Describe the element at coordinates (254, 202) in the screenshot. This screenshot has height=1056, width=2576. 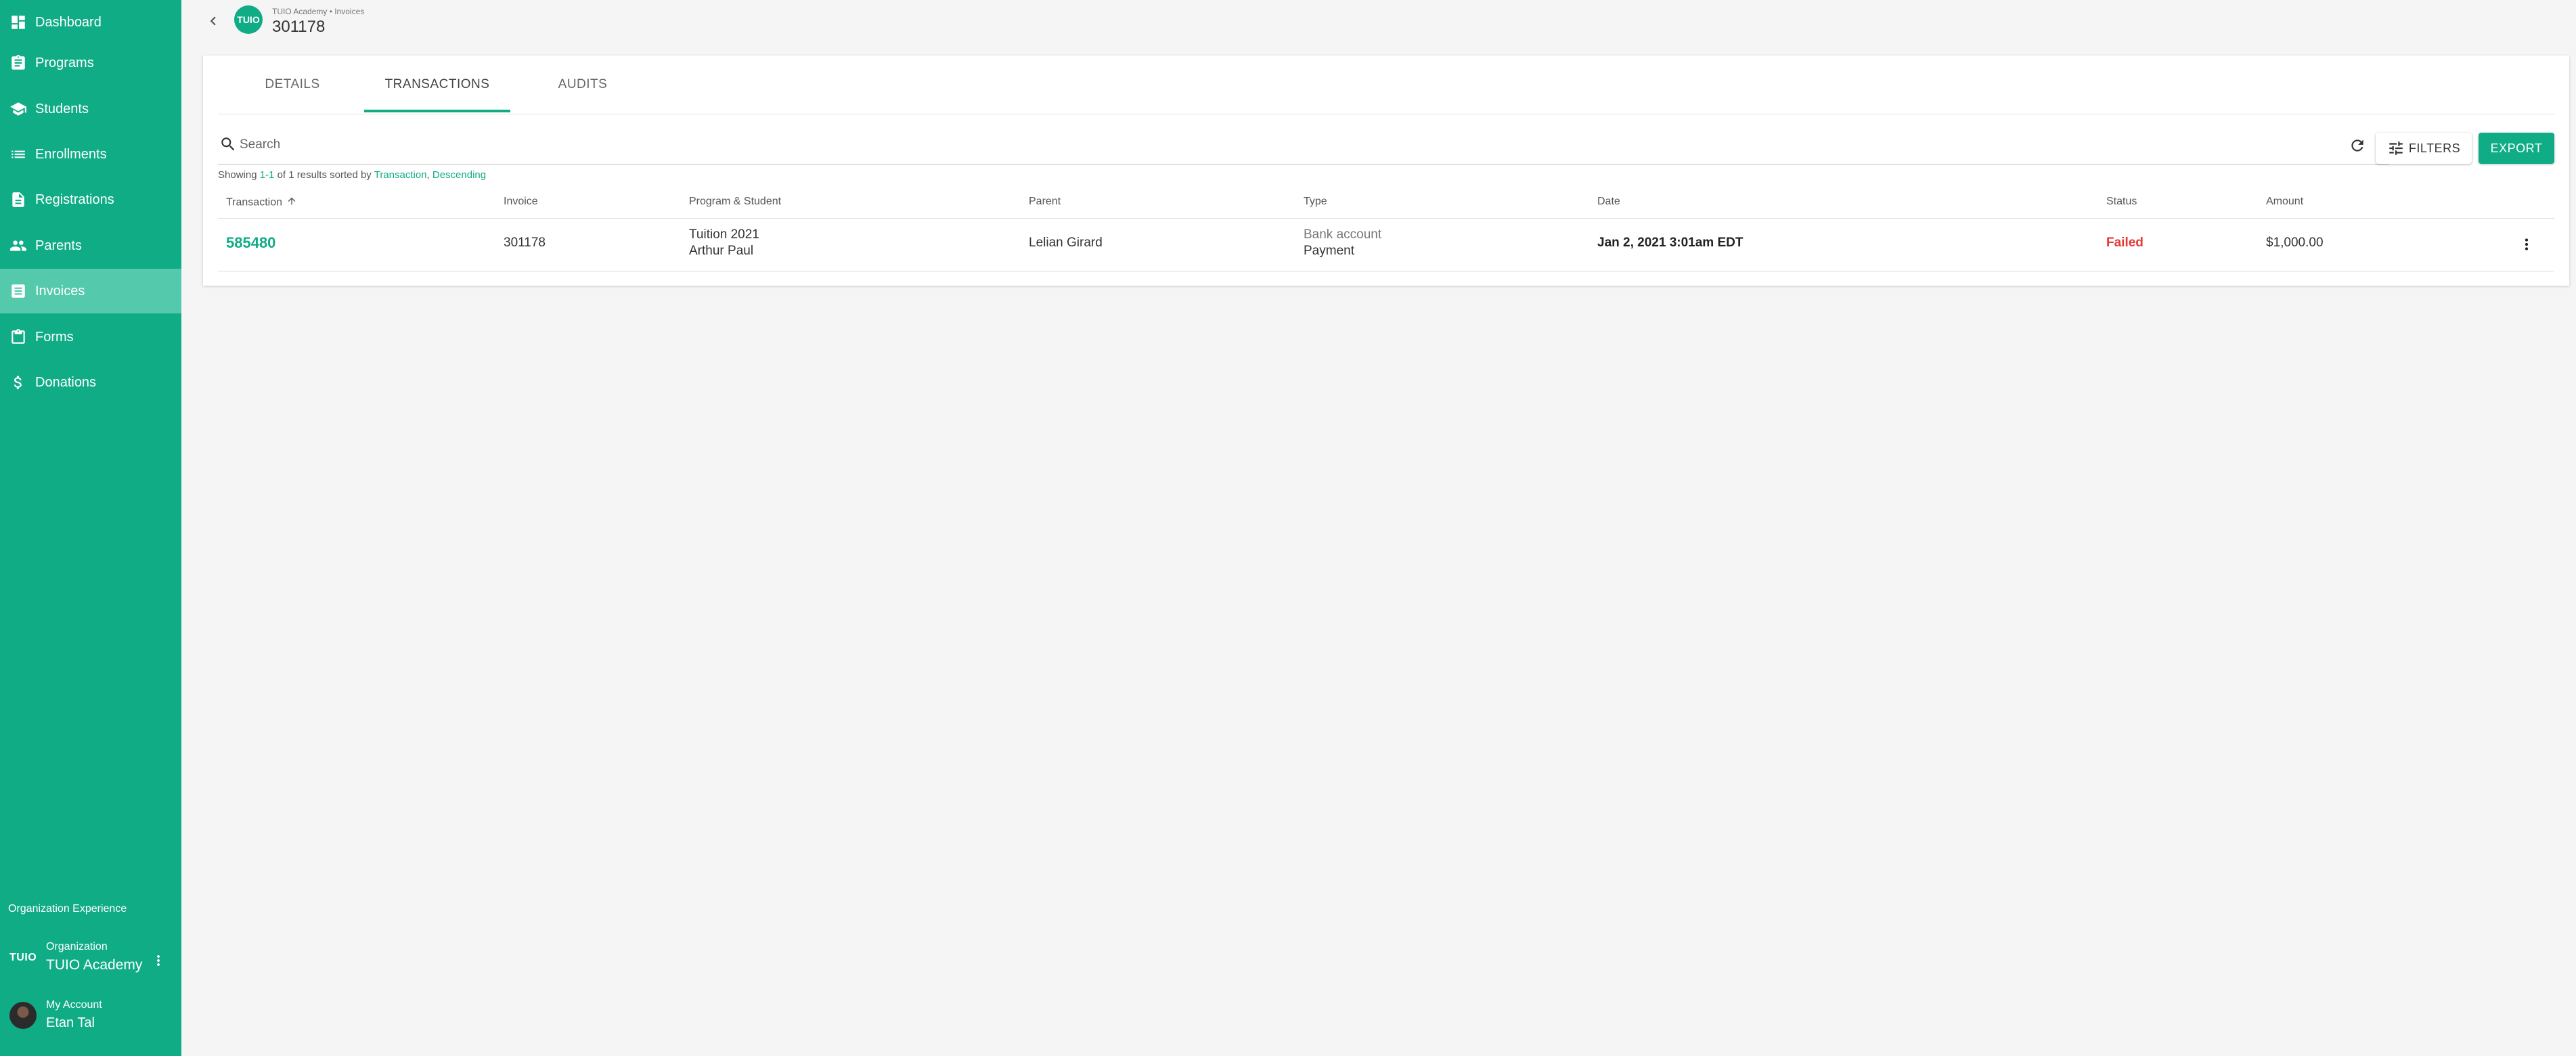
I see `column-header-label: Transaction` at that location.